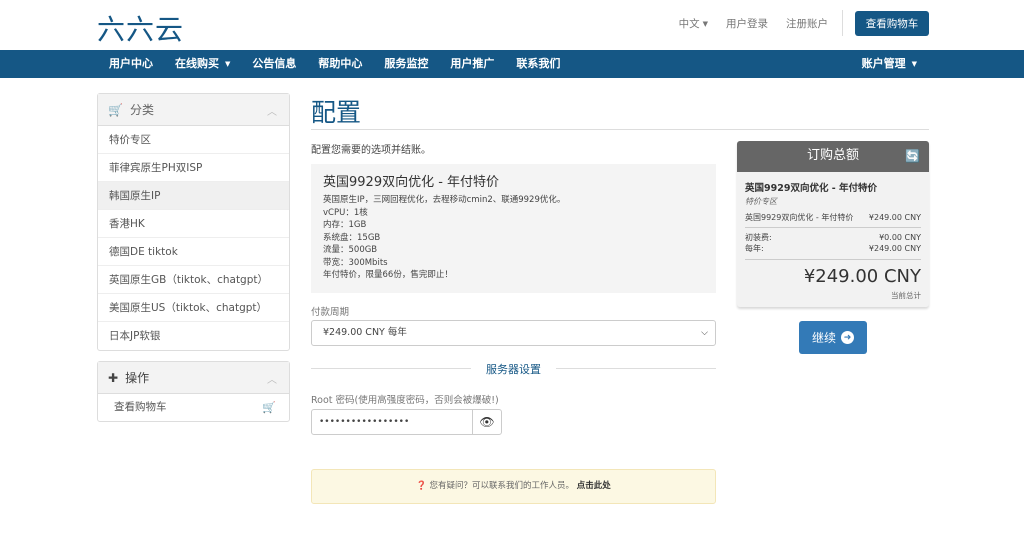  I want to click on billing-cycle-label: 付款周期, so click(330, 312).